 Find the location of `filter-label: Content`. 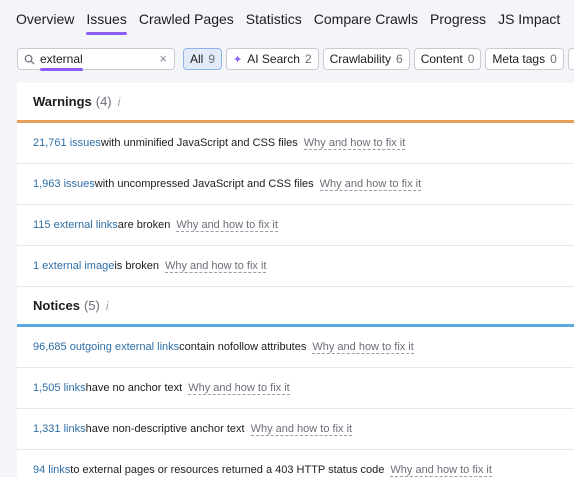

filter-label: Content is located at coordinates (441, 59).